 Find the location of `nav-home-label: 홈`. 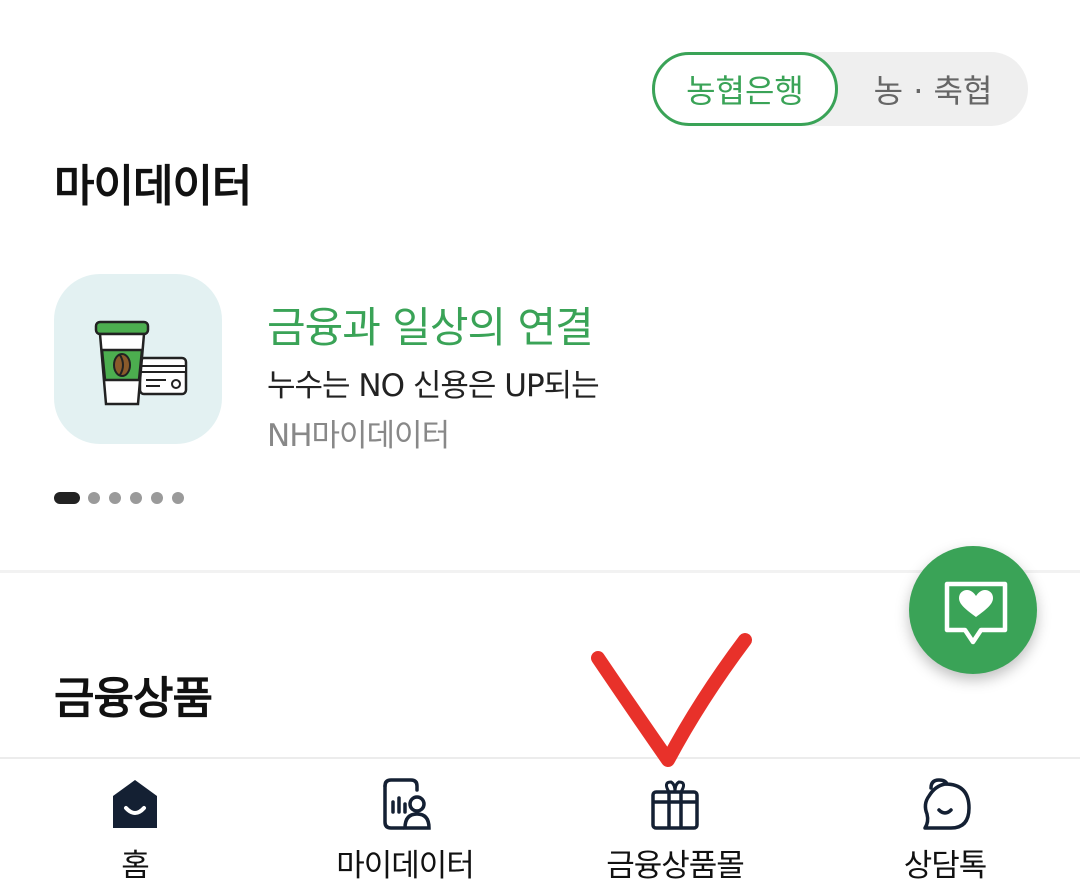

nav-home-label: 홈 is located at coordinates (135, 866).